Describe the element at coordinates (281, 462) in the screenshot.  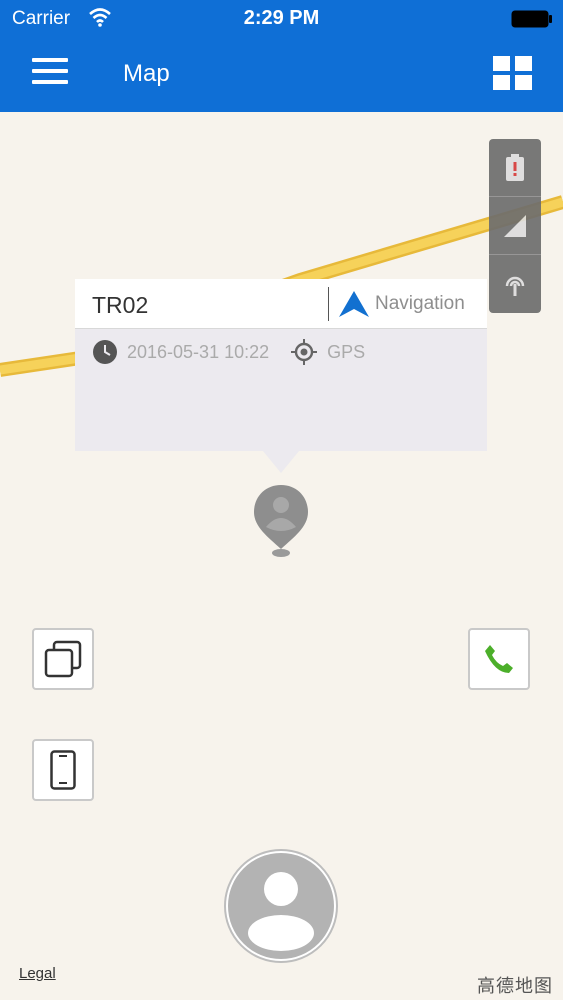
I see `popup-pointer` at that location.